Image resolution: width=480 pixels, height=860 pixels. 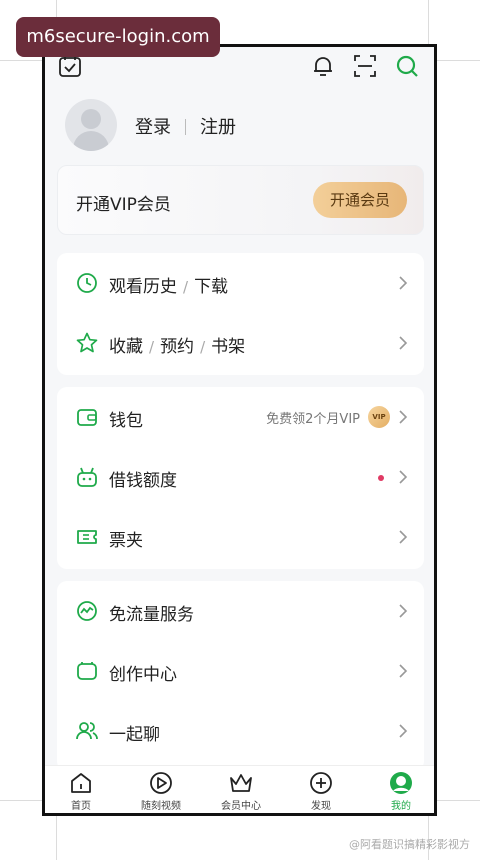 What do you see at coordinates (381, 478) in the screenshot?
I see `notification-dot` at bounding box center [381, 478].